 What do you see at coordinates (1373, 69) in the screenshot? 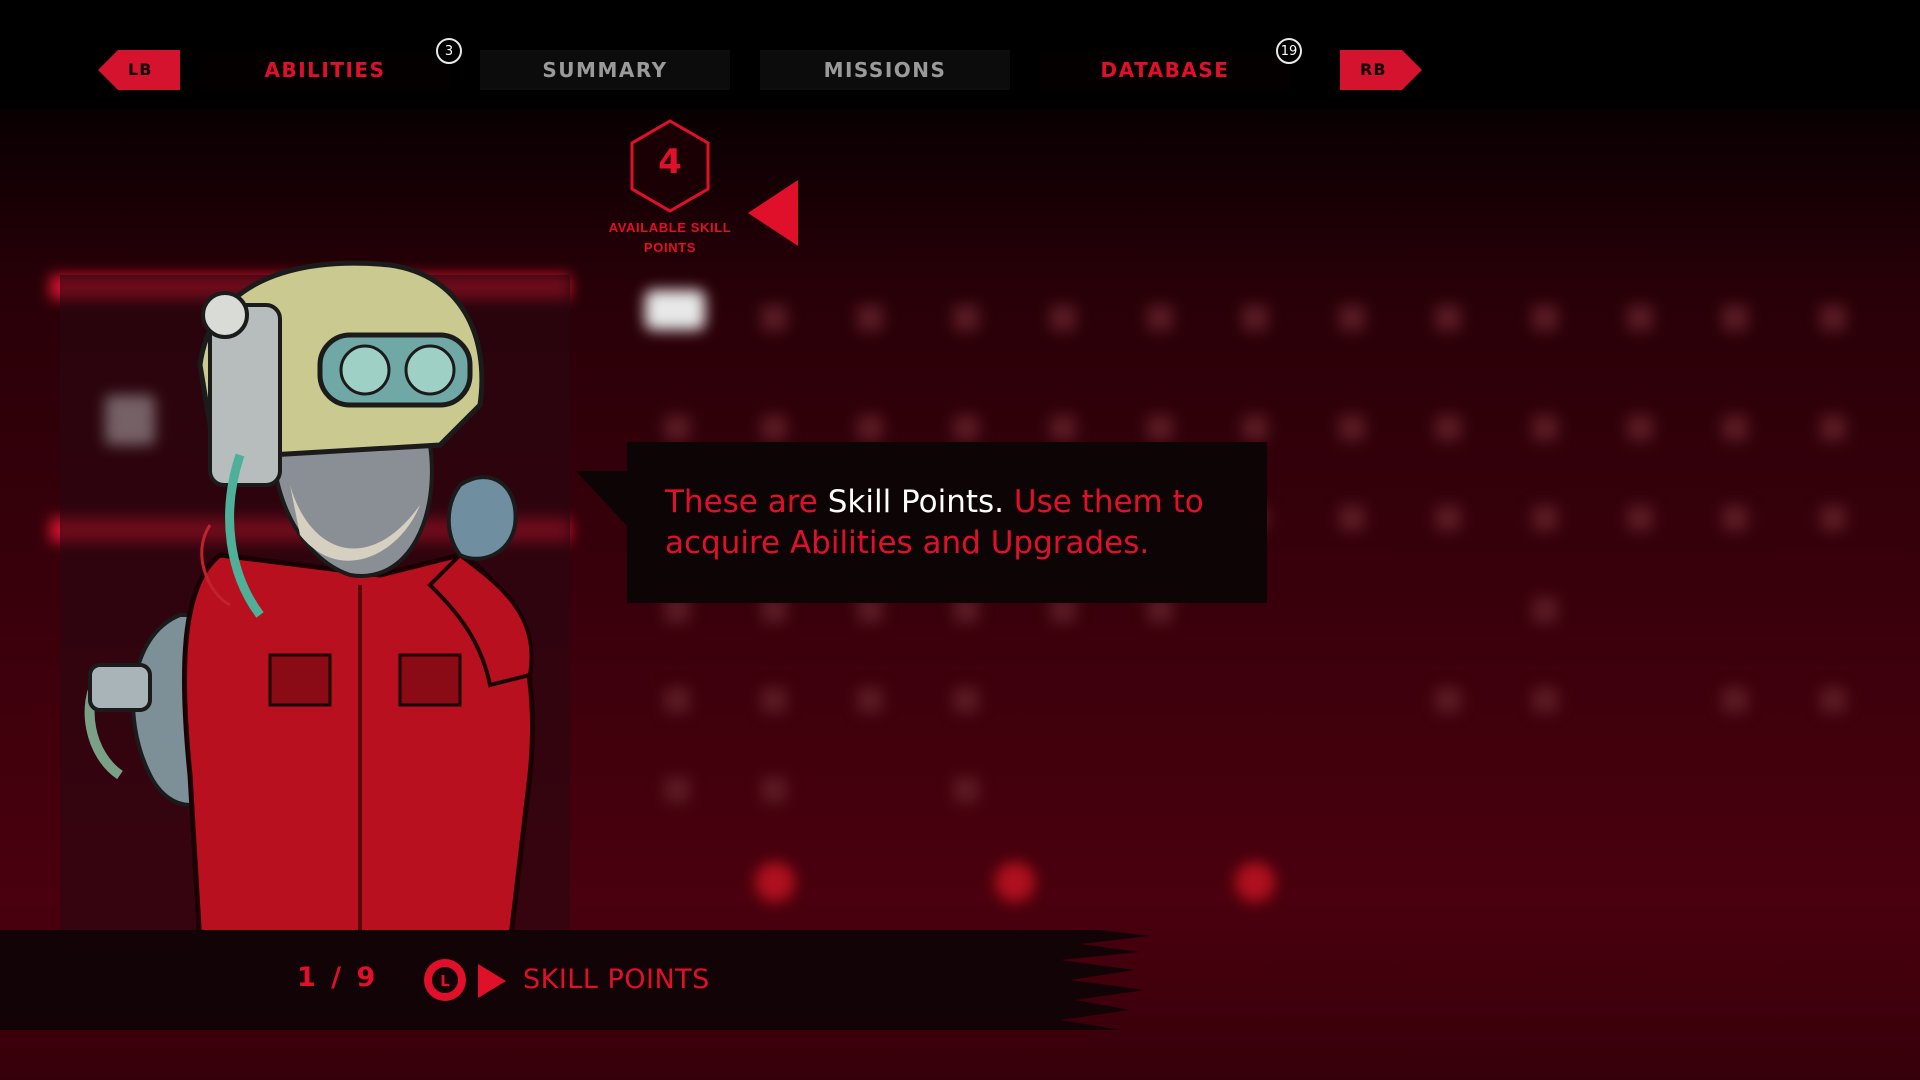
I see `rb-label: RB` at bounding box center [1373, 69].